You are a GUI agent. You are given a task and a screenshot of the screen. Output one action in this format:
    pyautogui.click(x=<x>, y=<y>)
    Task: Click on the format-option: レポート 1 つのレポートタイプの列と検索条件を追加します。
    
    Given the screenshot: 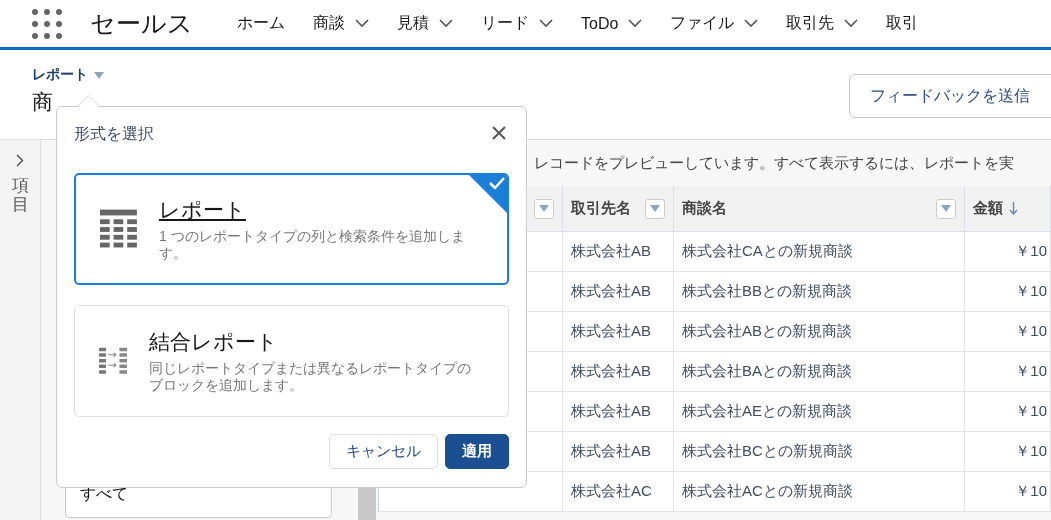 What is the action you would take?
    pyautogui.click(x=291, y=229)
    